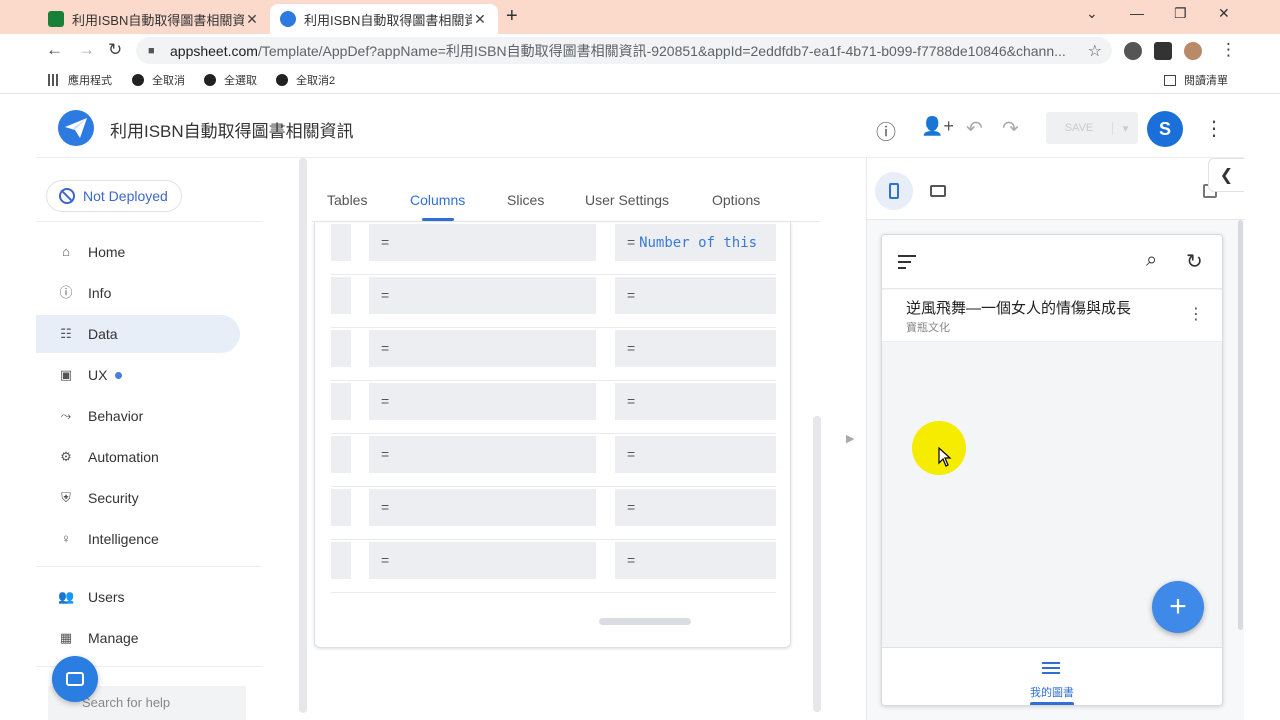  I want to click on forward-icon: →, so click(86, 50).